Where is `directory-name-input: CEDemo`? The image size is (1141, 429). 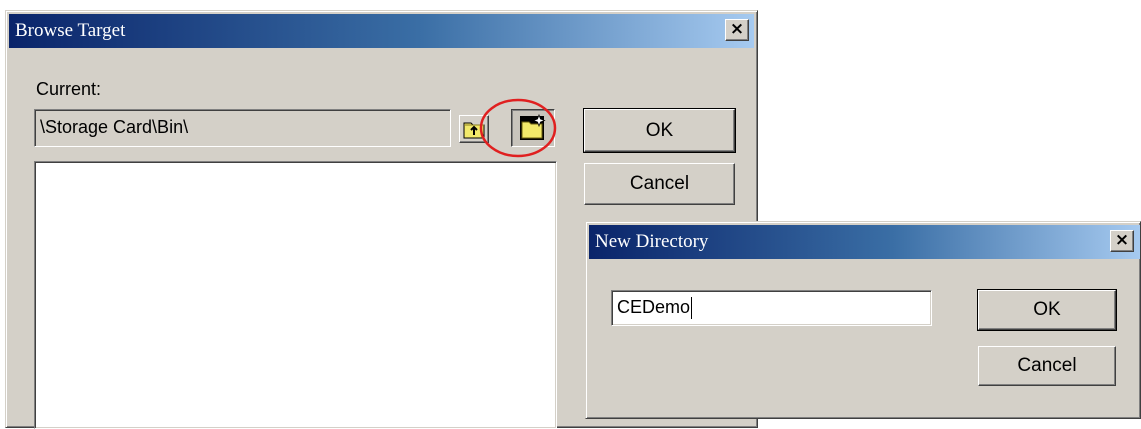
directory-name-input: CEDemo is located at coordinates (771, 308).